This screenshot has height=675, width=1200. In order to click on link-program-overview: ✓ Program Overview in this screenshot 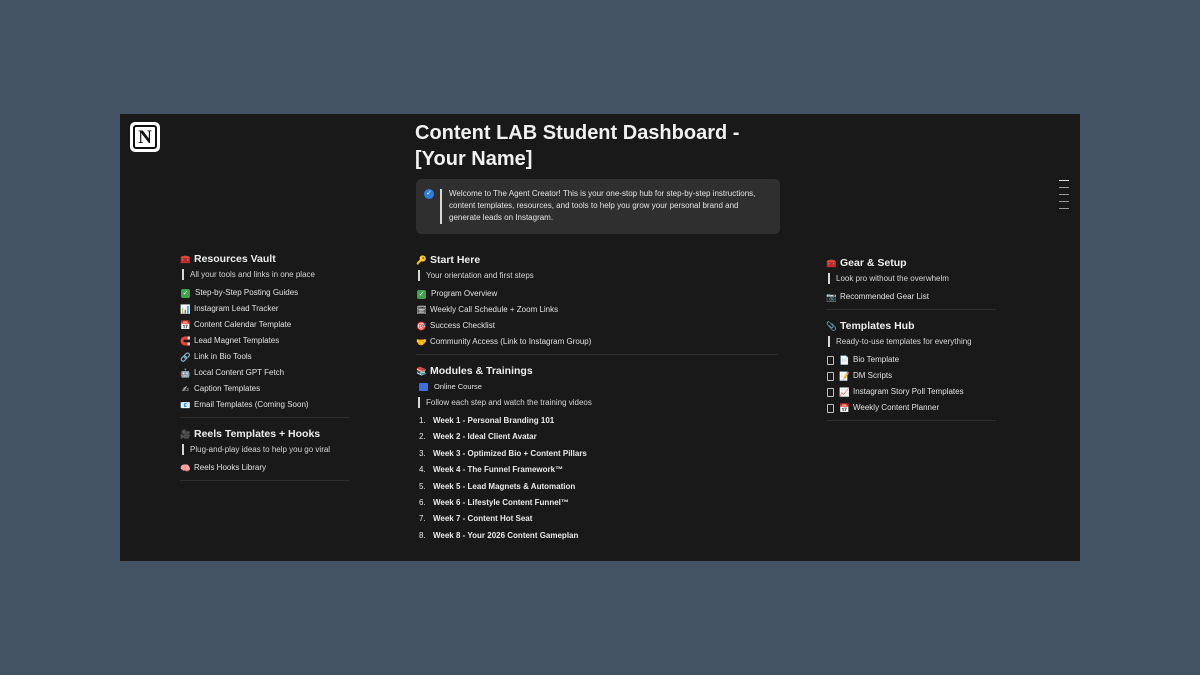, I will do `click(601, 294)`.